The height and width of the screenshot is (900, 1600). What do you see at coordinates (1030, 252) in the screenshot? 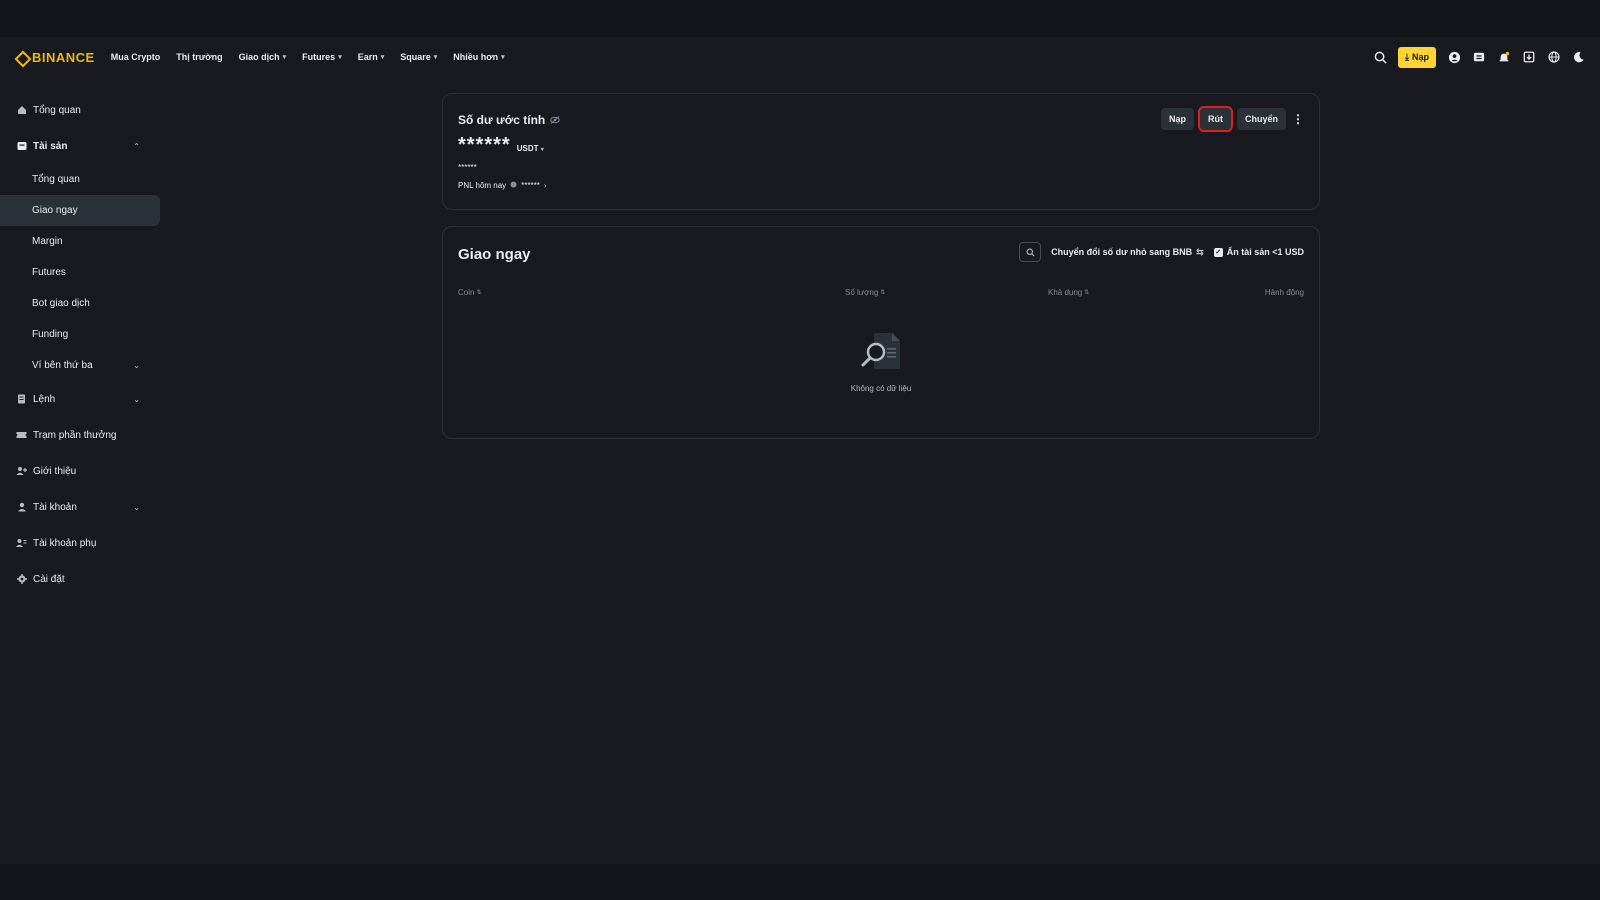
I see `asset-search-button` at bounding box center [1030, 252].